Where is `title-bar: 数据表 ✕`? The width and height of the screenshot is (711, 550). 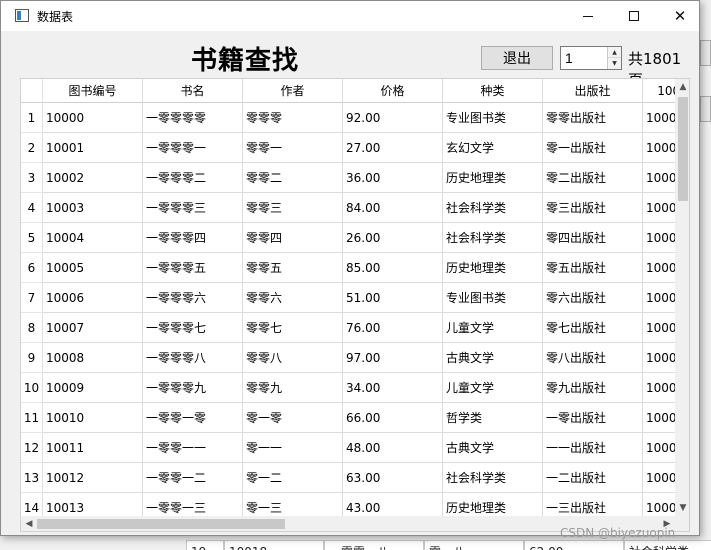
title-bar: 数据表 ✕ is located at coordinates (350, 16).